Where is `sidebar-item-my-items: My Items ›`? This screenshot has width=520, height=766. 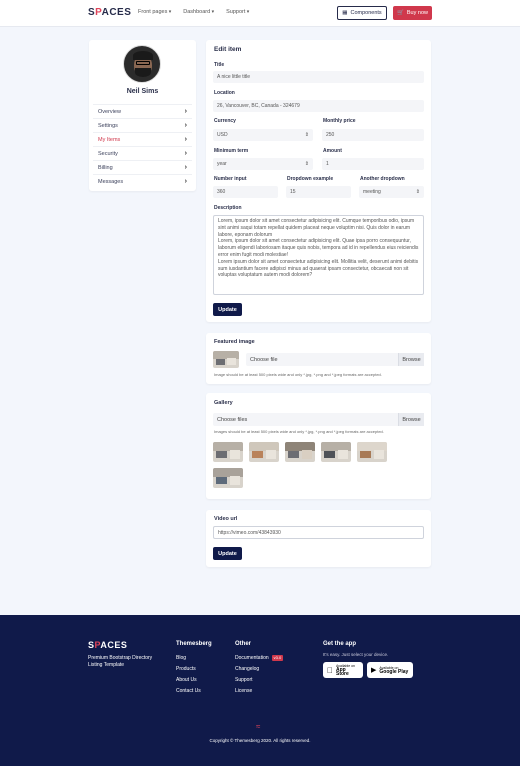 sidebar-item-my-items: My Items › is located at coordinates (142, 139).